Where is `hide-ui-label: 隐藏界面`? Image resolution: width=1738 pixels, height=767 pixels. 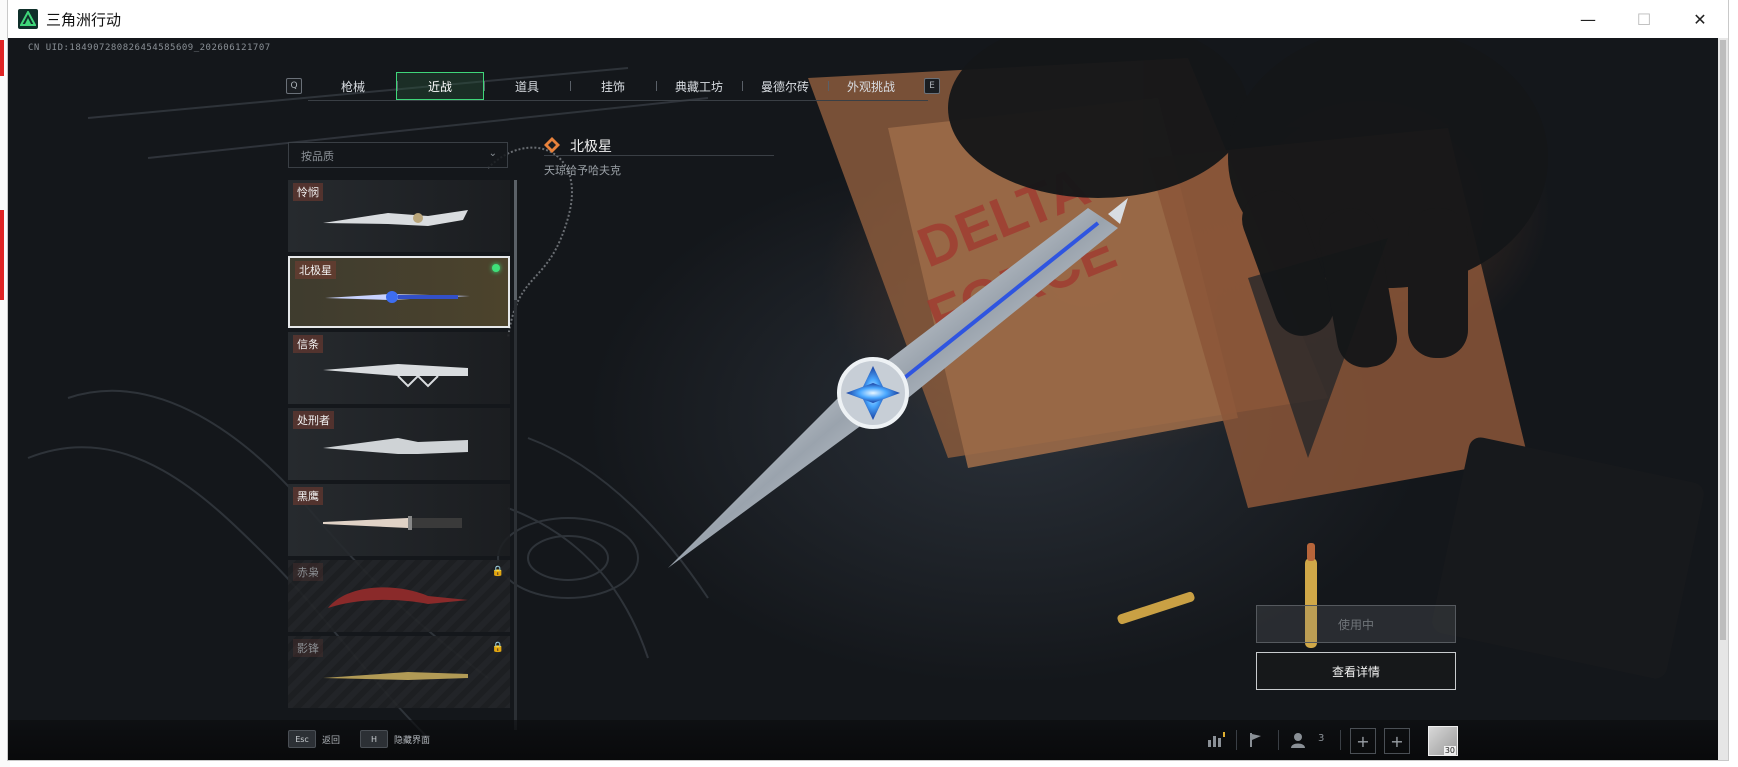 hide-ui-label: 隐藏界面 is located at coordinates (412, 740).